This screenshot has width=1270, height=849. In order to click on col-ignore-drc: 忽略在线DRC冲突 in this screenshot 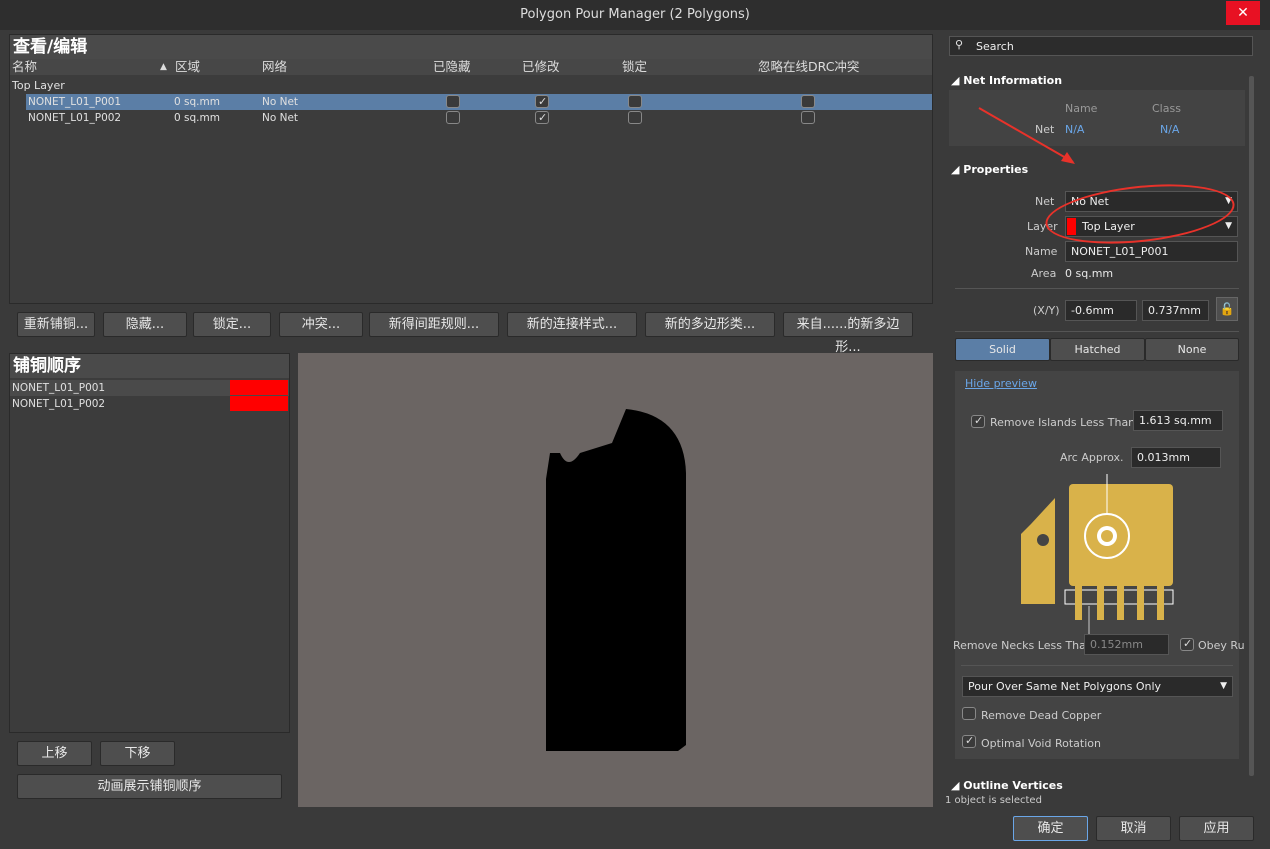, I will do `click(808, 67)`.